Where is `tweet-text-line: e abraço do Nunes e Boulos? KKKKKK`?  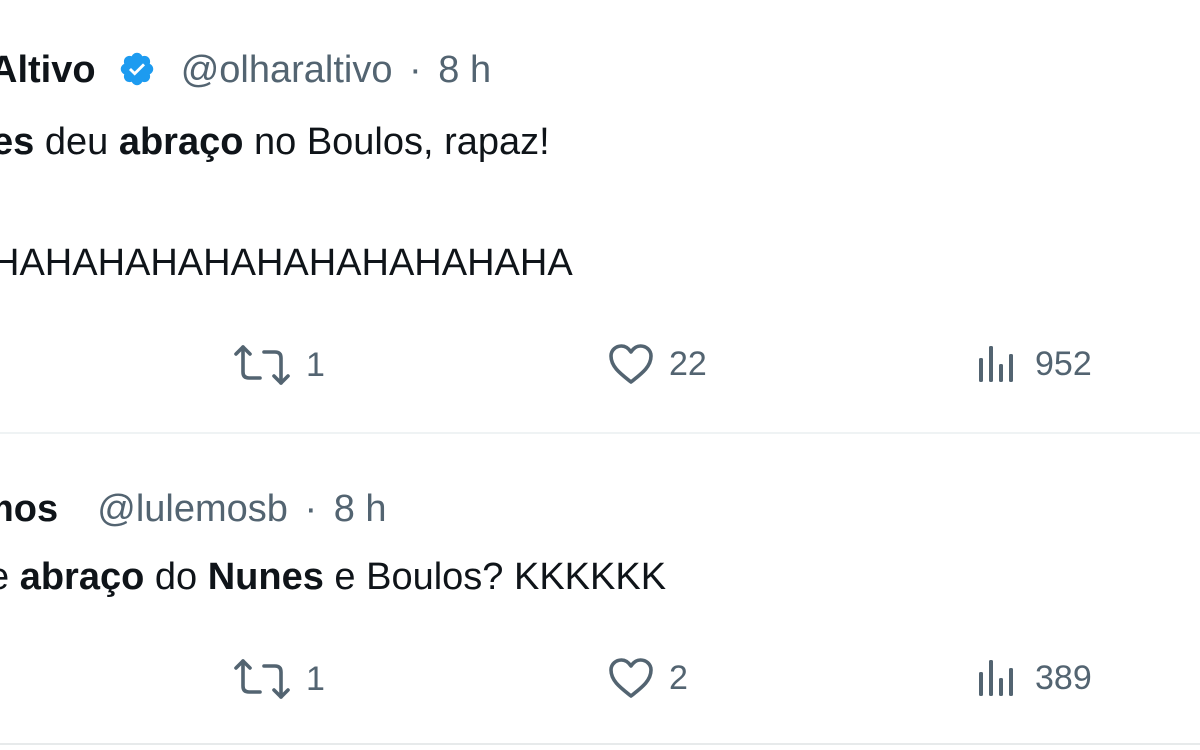 tweet-text-line: e abraço do Nunes e Boulos? KKKKKK is located at coordinates (333, 577).